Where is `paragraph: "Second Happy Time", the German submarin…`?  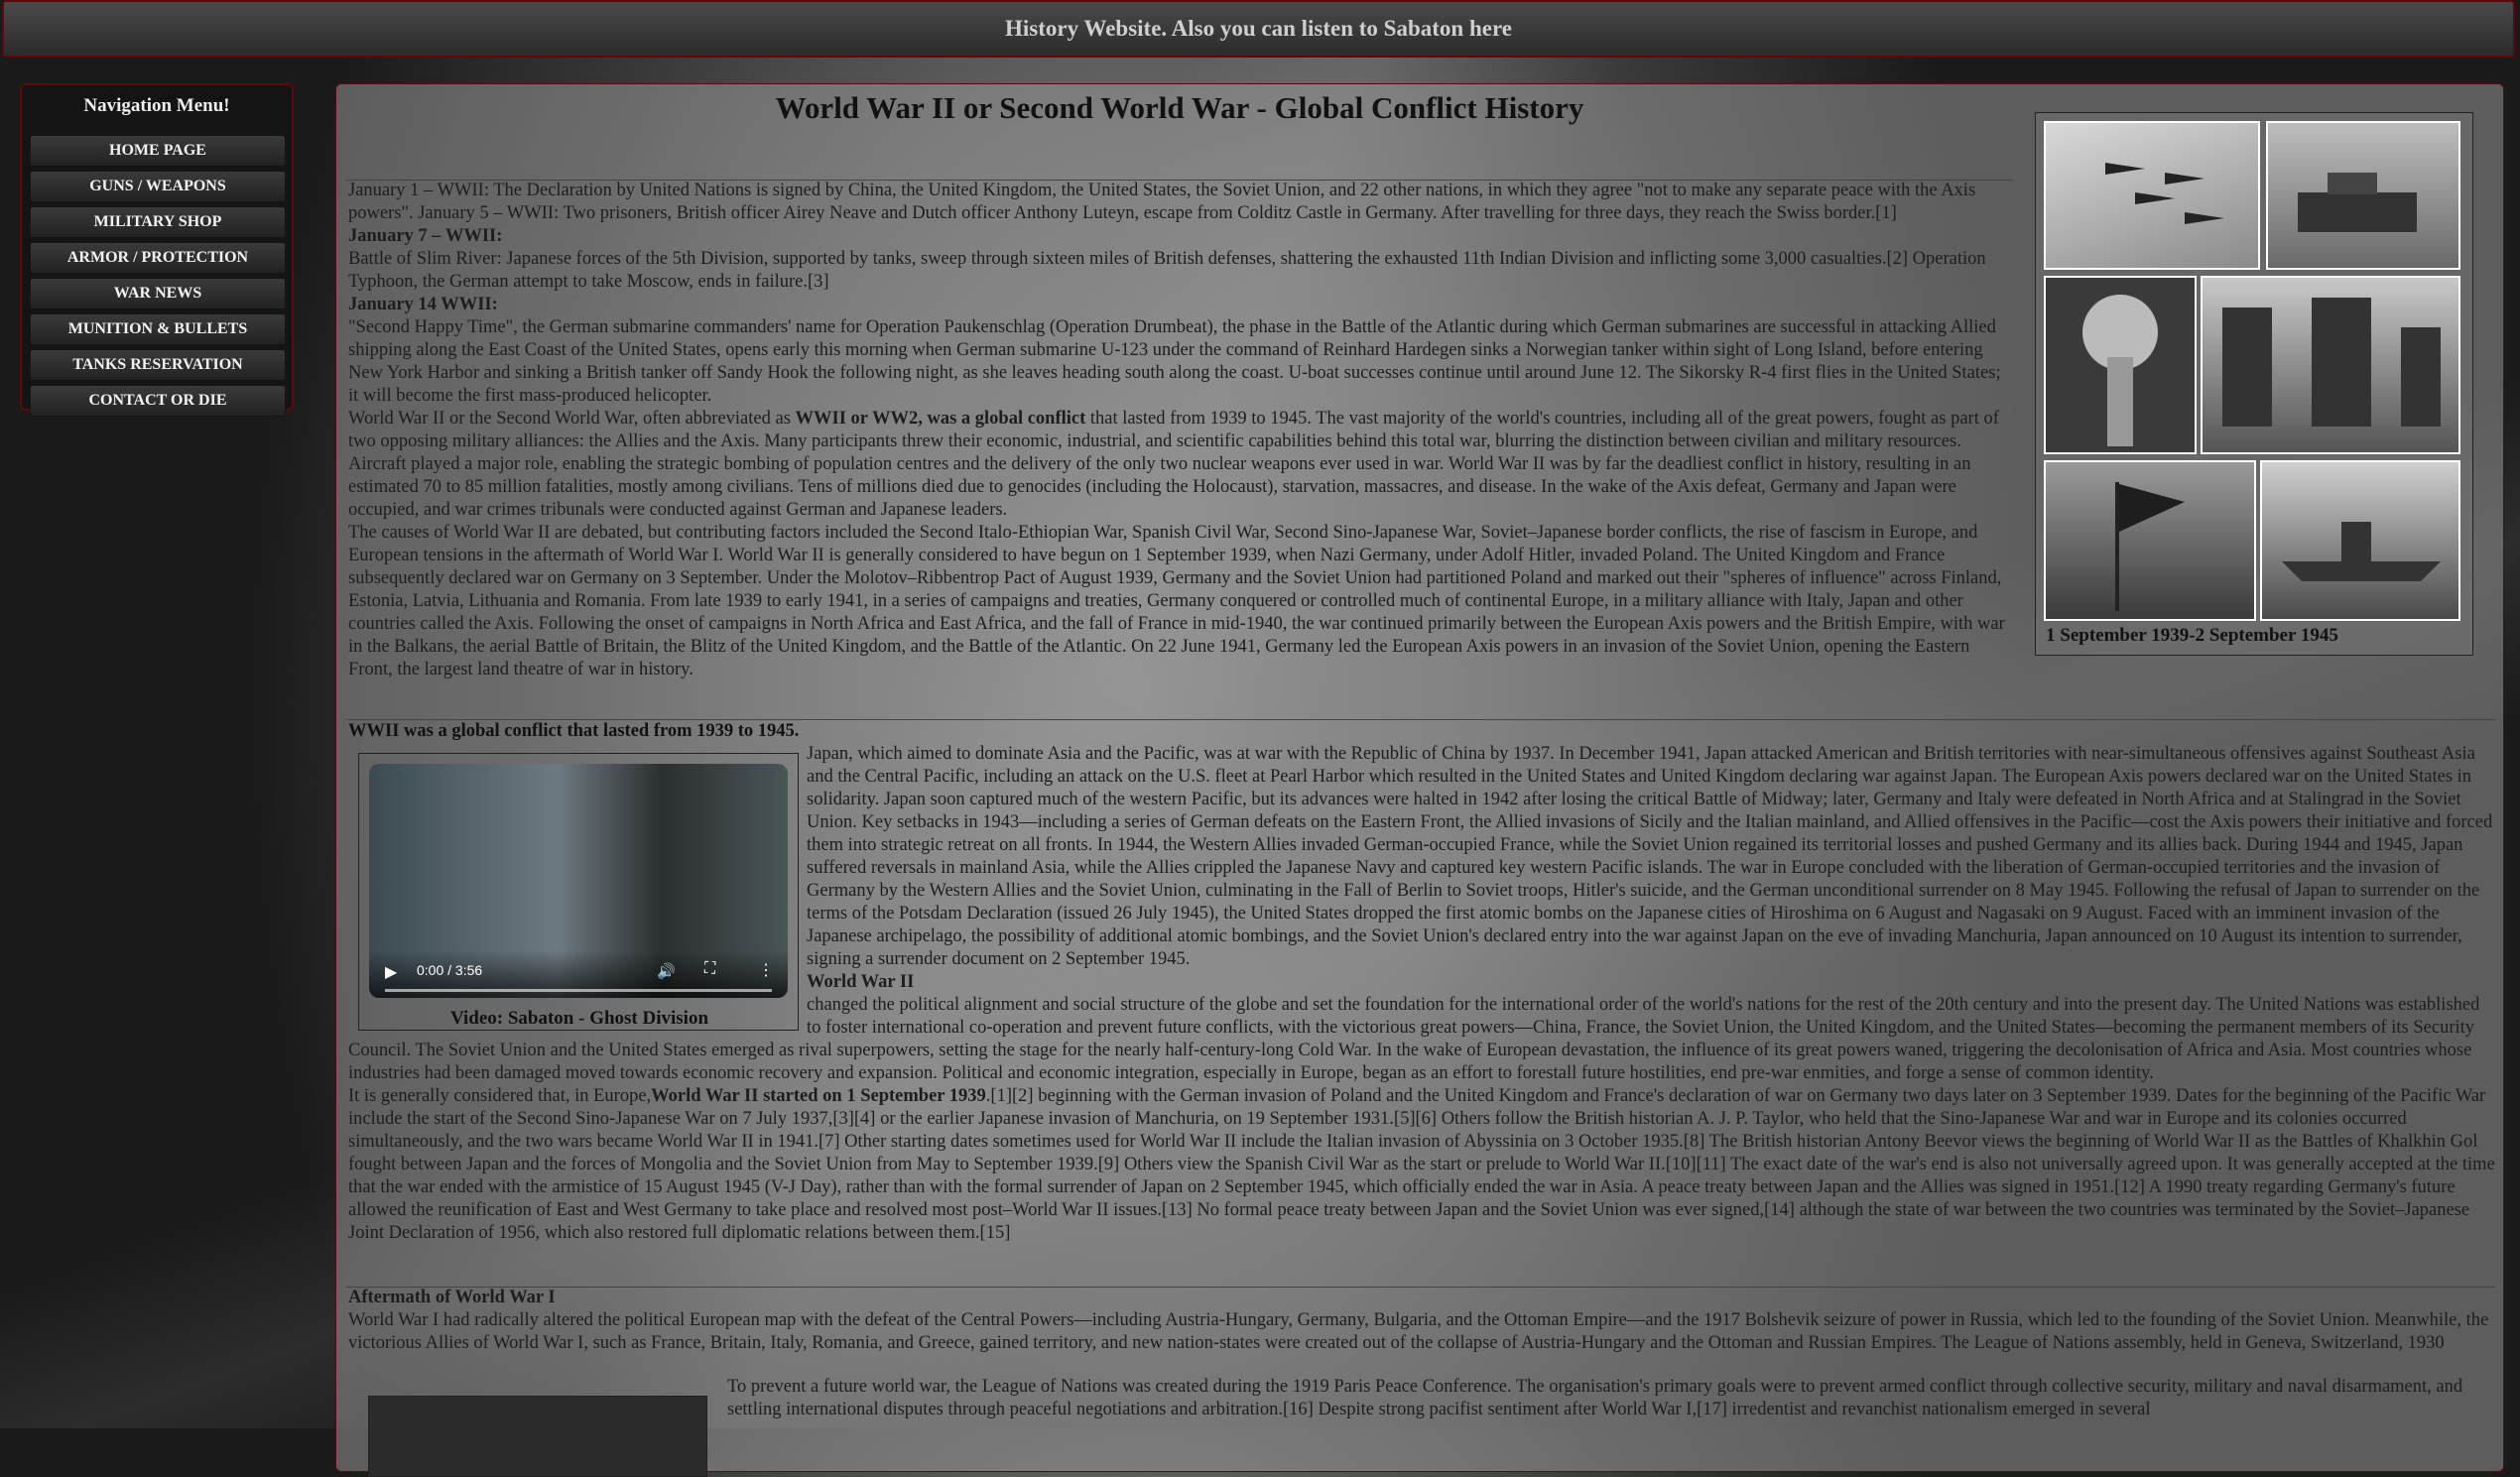
paragraph: "Second Happy Time", the German submarin… is located at coordinates (1174, 362).